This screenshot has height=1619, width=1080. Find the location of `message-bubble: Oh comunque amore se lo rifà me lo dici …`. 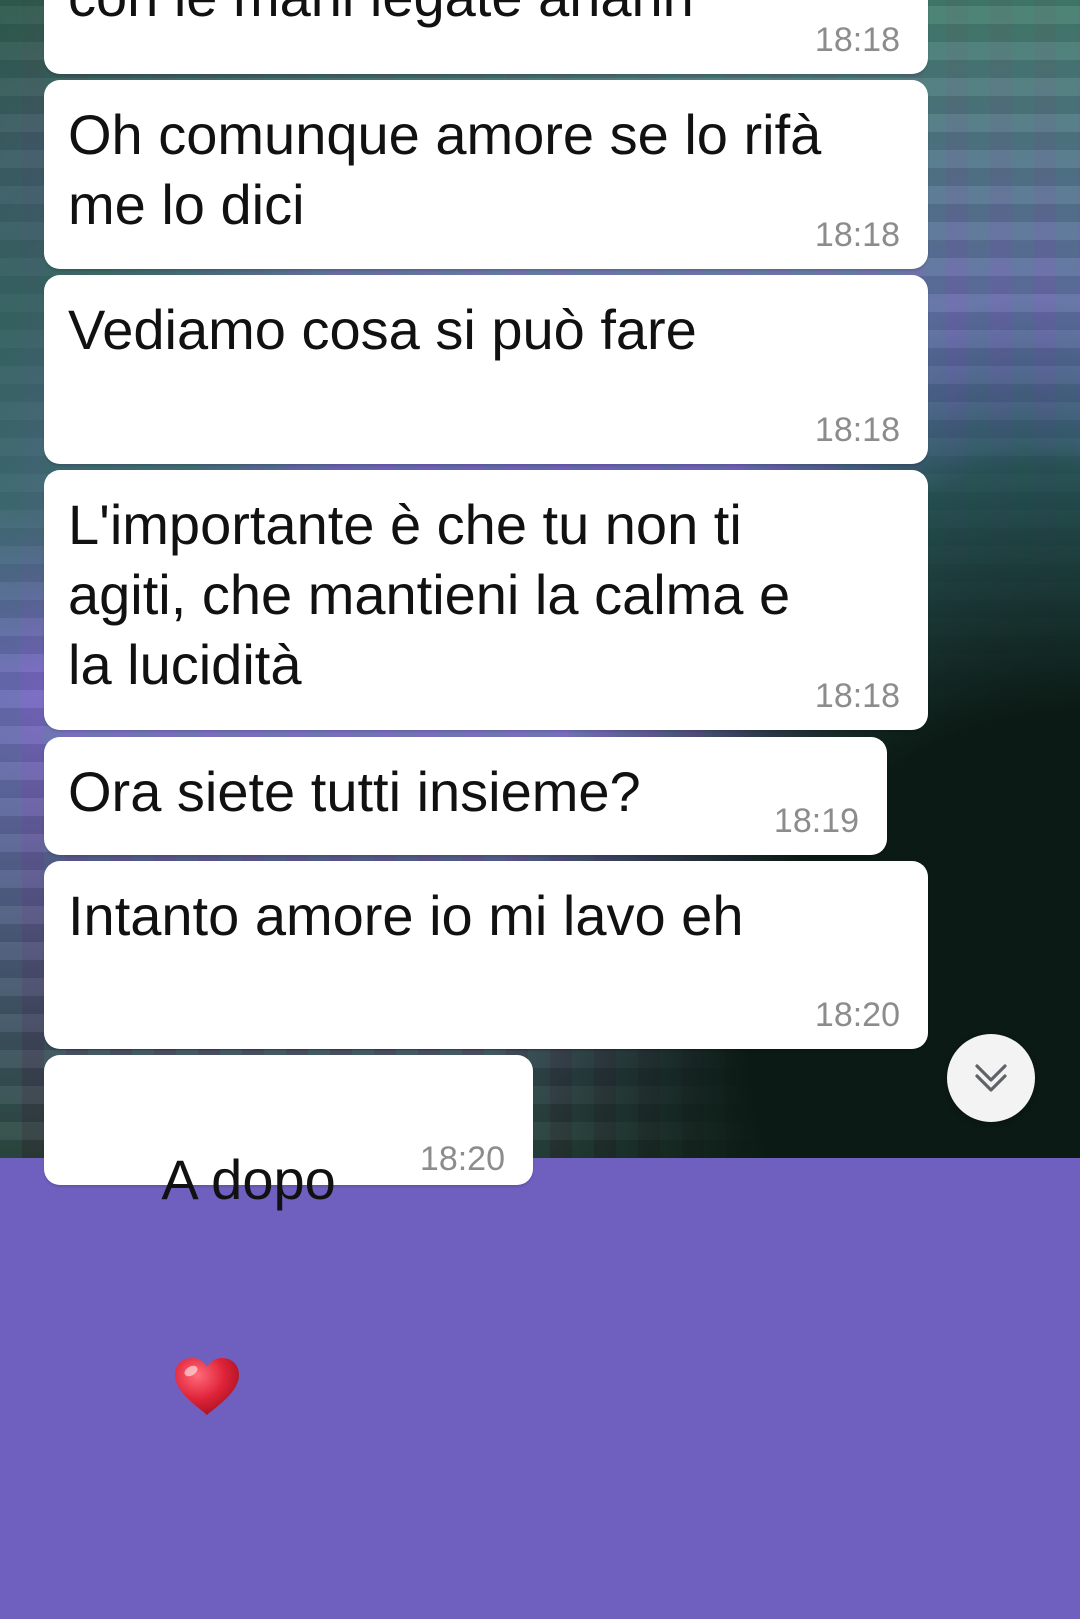

message-bubble: Oh comunque amore se lo rifà me lo dici … is located at coordinates (486, 174).